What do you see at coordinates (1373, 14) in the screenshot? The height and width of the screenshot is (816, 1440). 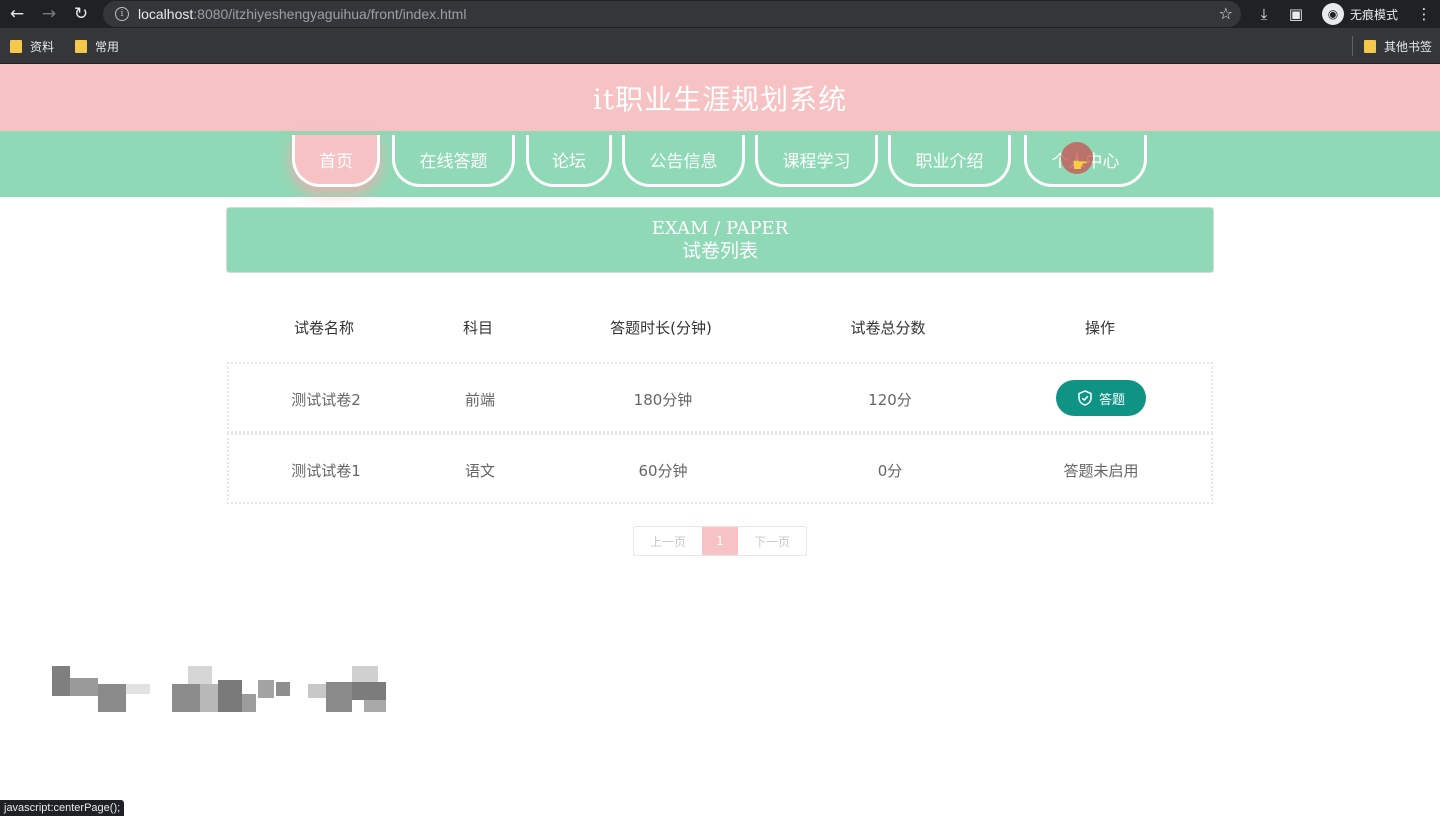 I see `incognito-label: 无痕模式` at bounding box center [1373, 14].